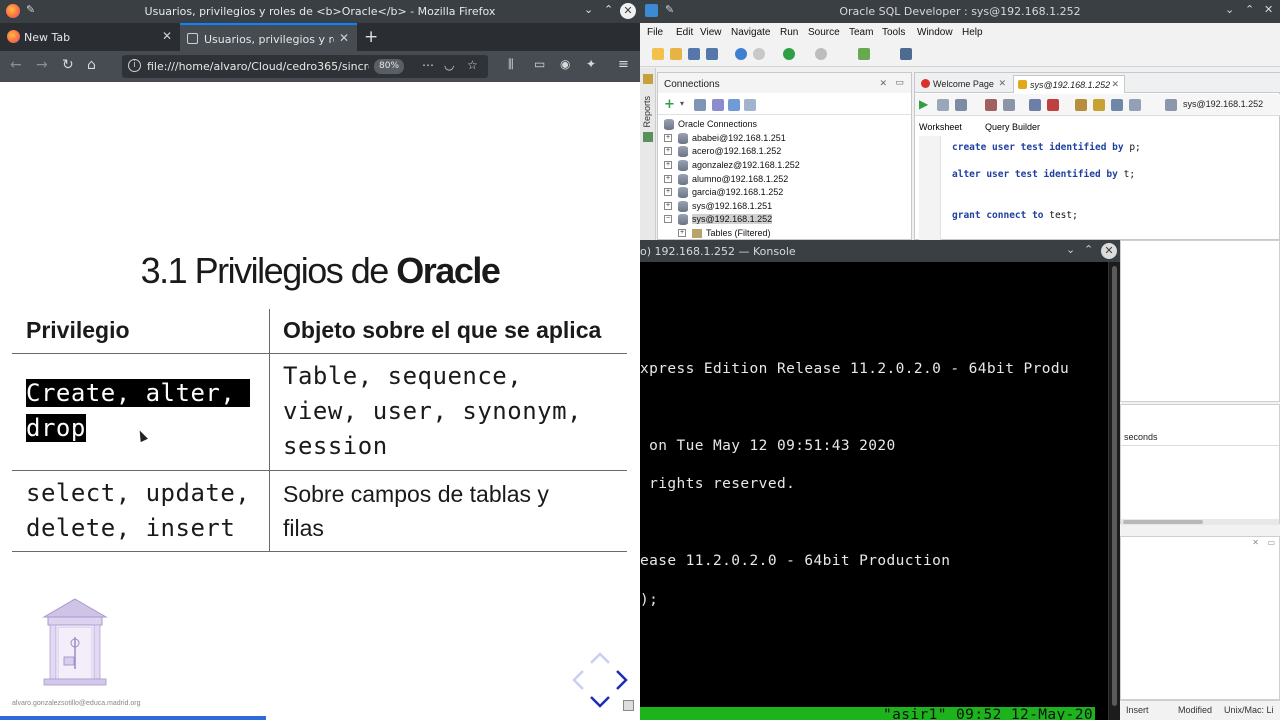 The height and width of the screenshot is (720, 1280). What do you see at coordinates (623, 64) in the screenshot?
I see `menu-hamburger-icon: ≡` at bounding box center [623, 64].